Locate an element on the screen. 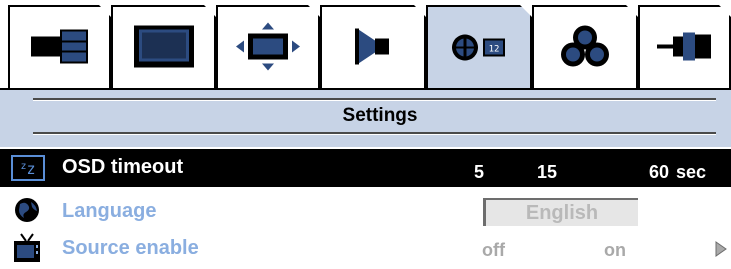  timeout-option-15: 15 is located at coordinates (547, 172).